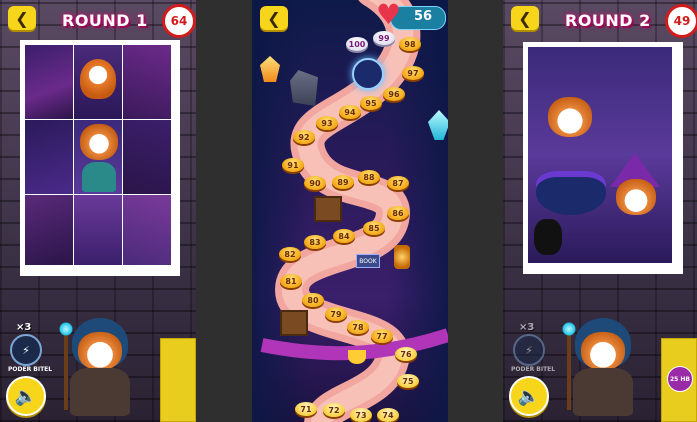 The image size is (697, 422). I want to click on player-marker, so click(368, 74).